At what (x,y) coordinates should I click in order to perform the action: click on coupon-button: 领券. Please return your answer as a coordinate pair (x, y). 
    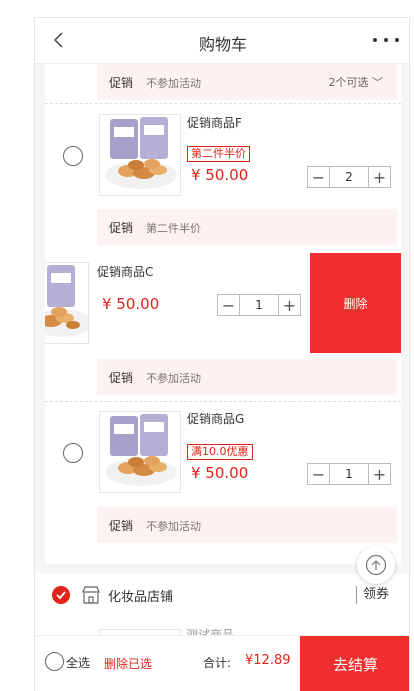
    Looking at the image, I should click on (372, 595).